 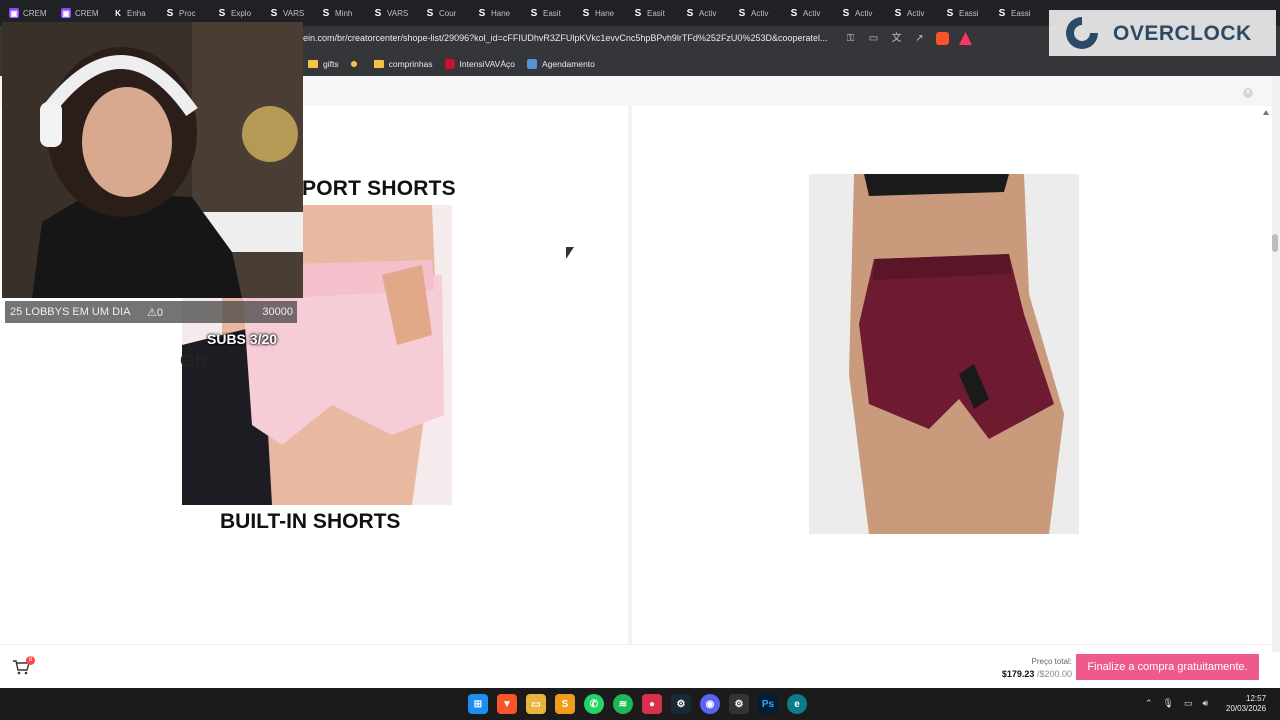 I want to click on tab-label: CREM, so click(x=87, y=13).